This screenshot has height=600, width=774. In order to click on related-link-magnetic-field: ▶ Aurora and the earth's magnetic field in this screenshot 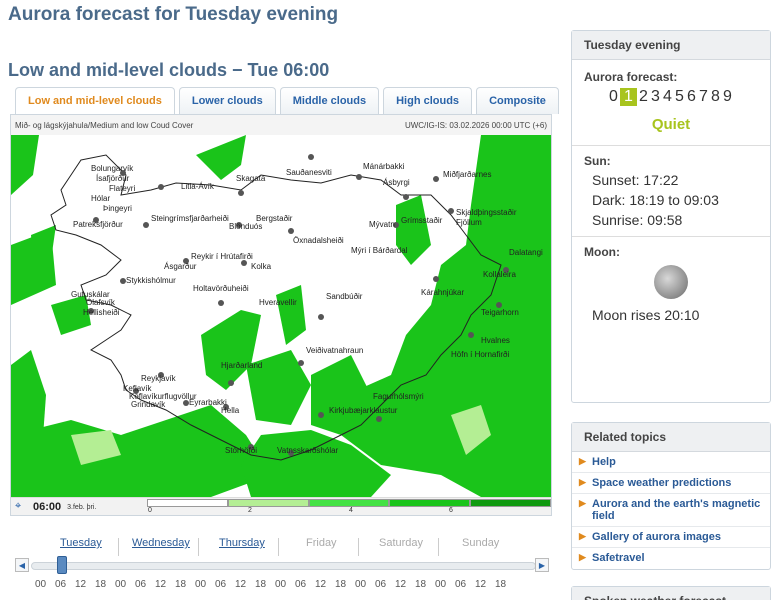, I will do `click(671, 510)`.